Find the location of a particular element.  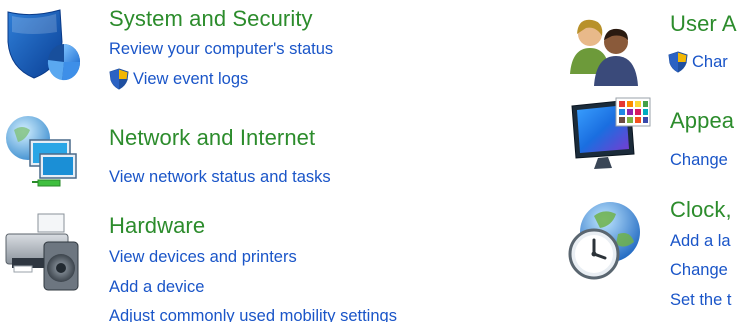

category-title-appearance: Appea is located at coordinates (702, 121).